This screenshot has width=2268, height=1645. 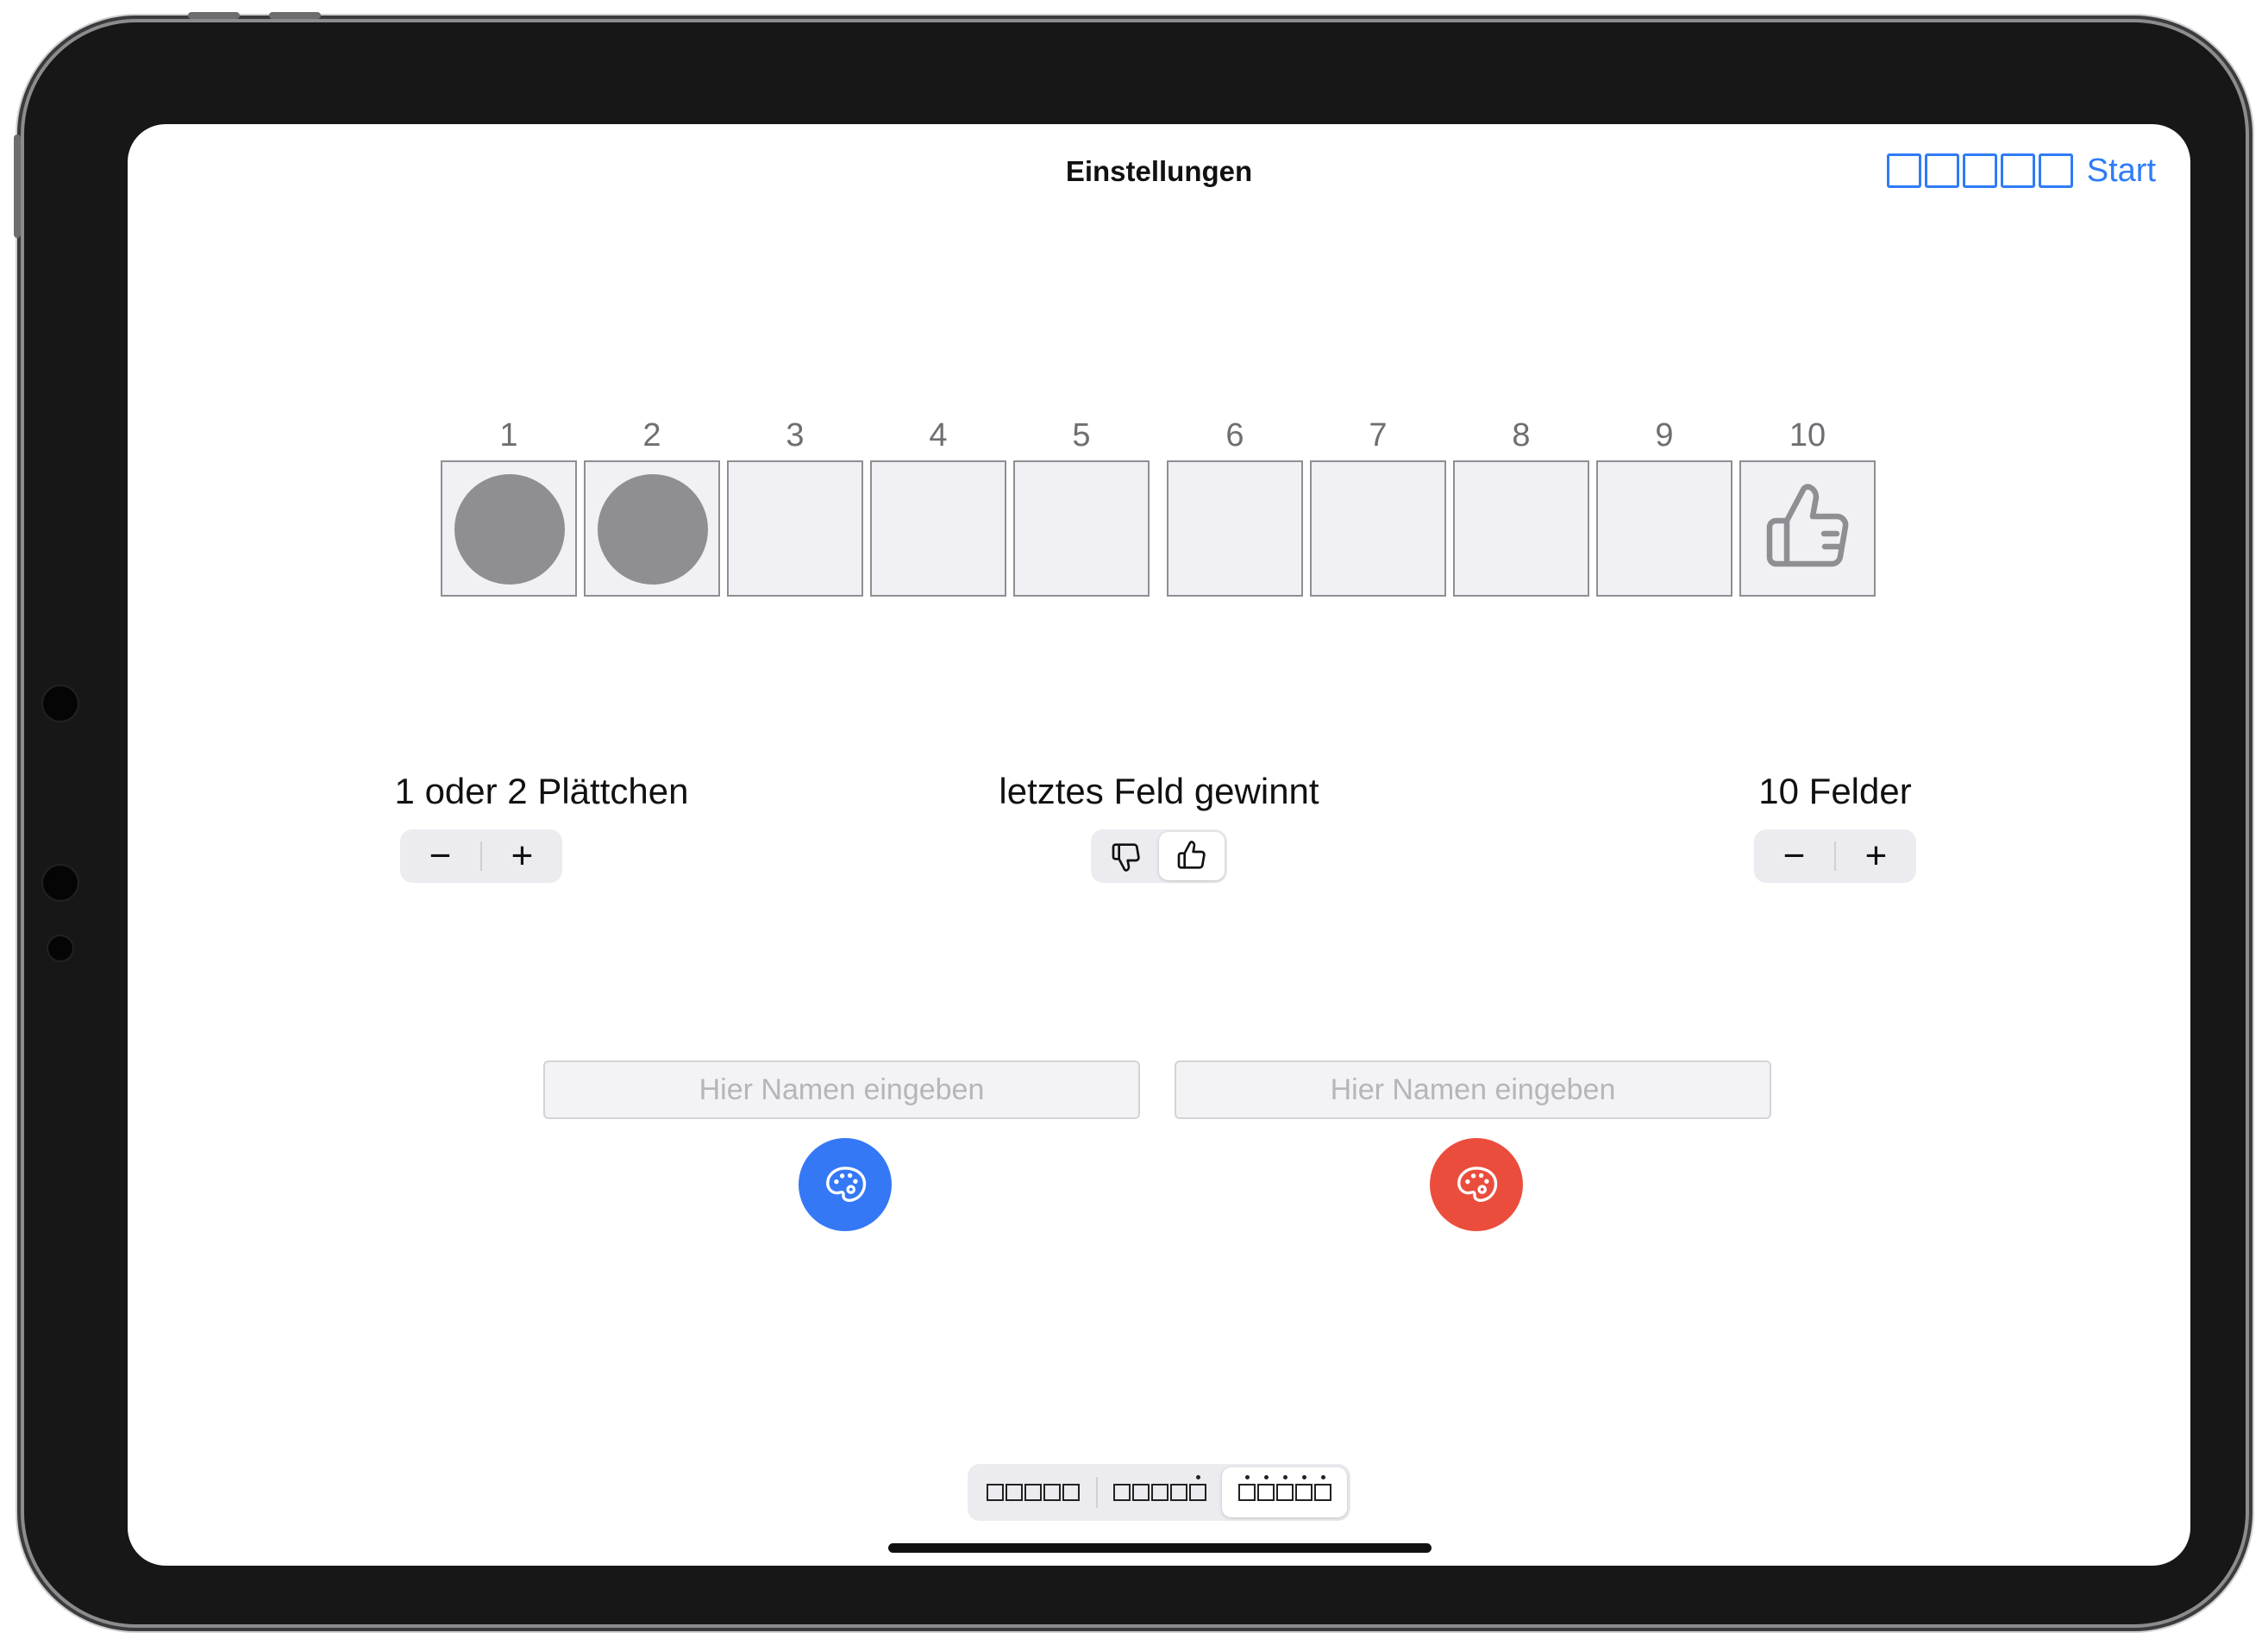 I want to click on win-condition-control, so click(x=1159, y=856).